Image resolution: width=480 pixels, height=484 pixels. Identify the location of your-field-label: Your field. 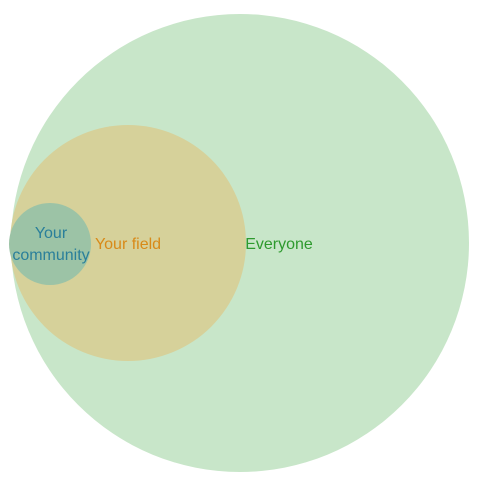
(128, 244).